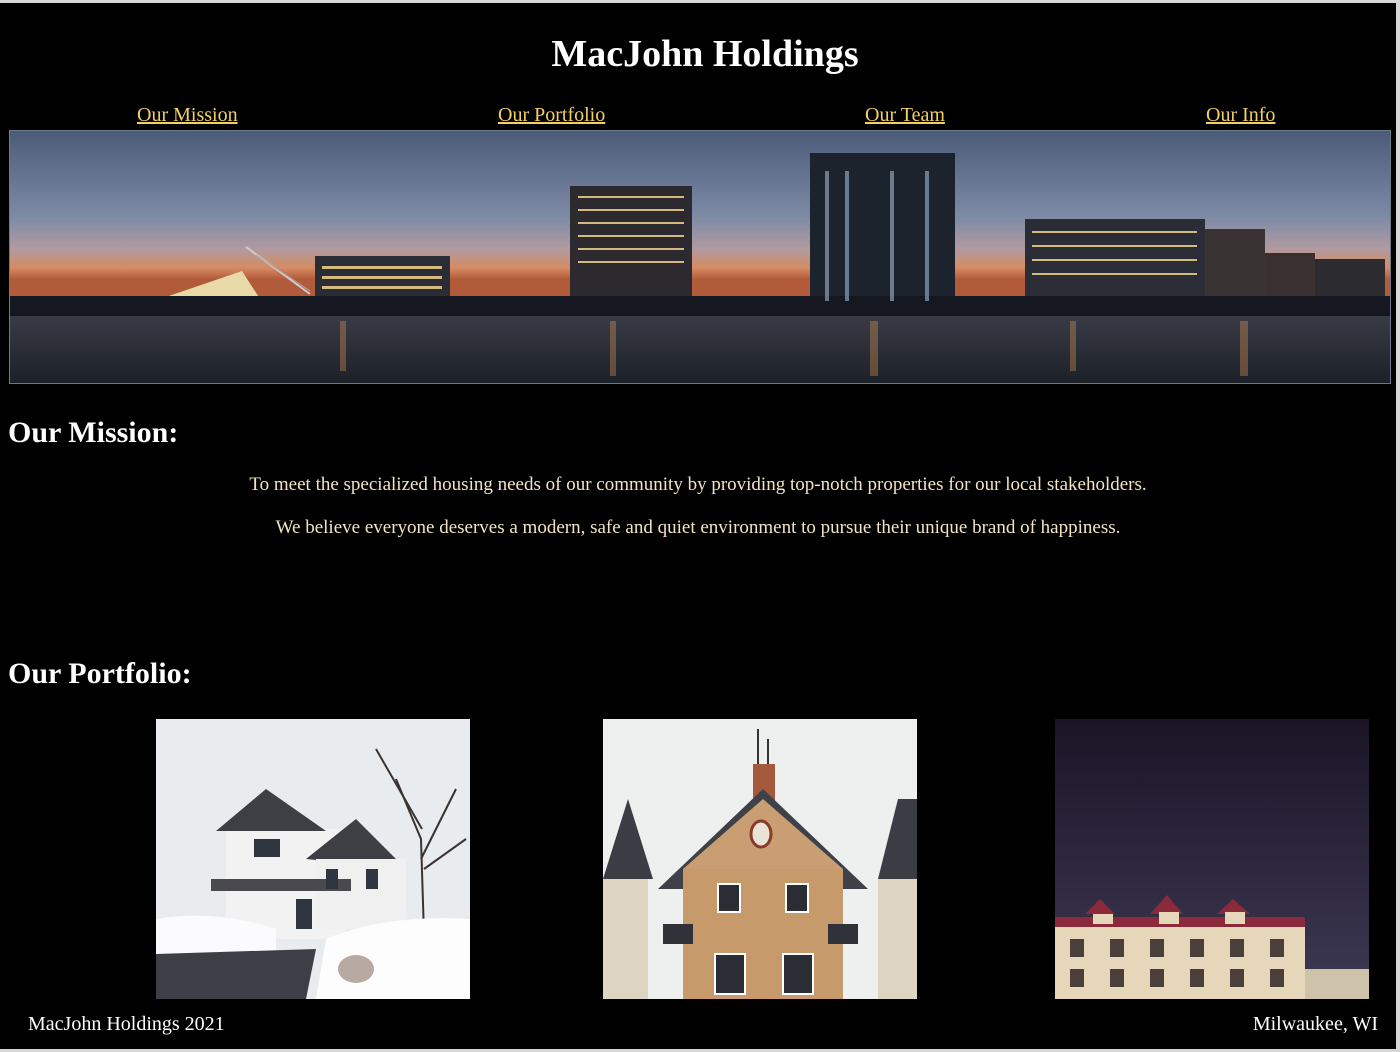 The width and height of the screenshot is (1400, 1052). Describe the element at coordinates (313, 859) in the screenshot. I see `portfolio-photo-white-house` at that location.